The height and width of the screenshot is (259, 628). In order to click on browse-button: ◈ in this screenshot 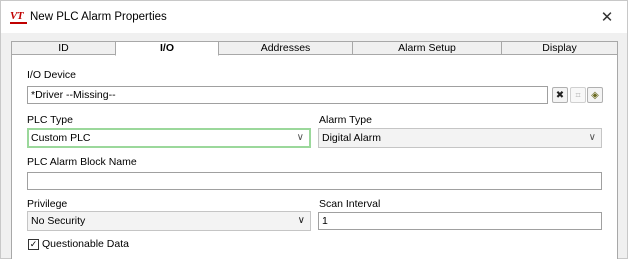, I will do `click(595, 95)`.